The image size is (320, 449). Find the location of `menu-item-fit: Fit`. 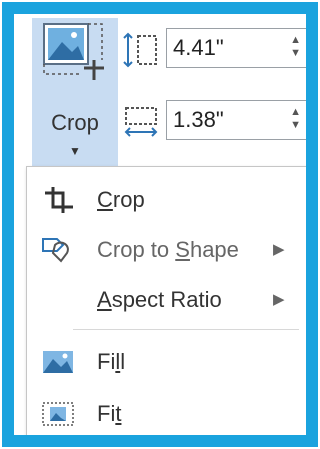

menu-item-fit: Fit is located at coordinates (166, 412).